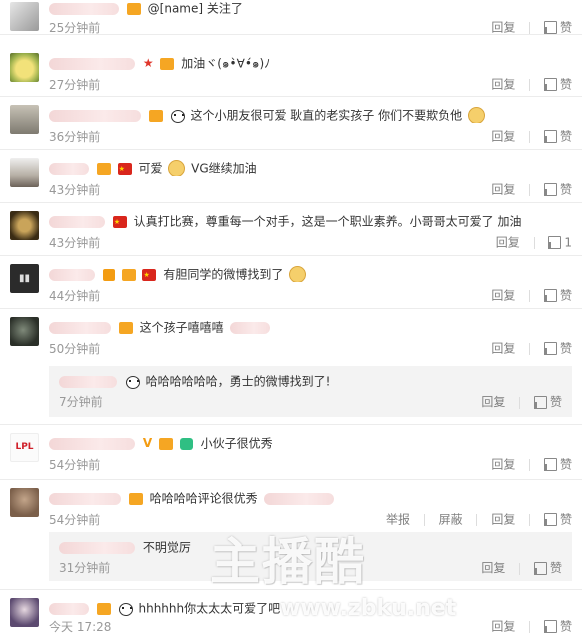 The image size is (582, 641). I want to click on comment-text: 可爱, so click(150, 168).